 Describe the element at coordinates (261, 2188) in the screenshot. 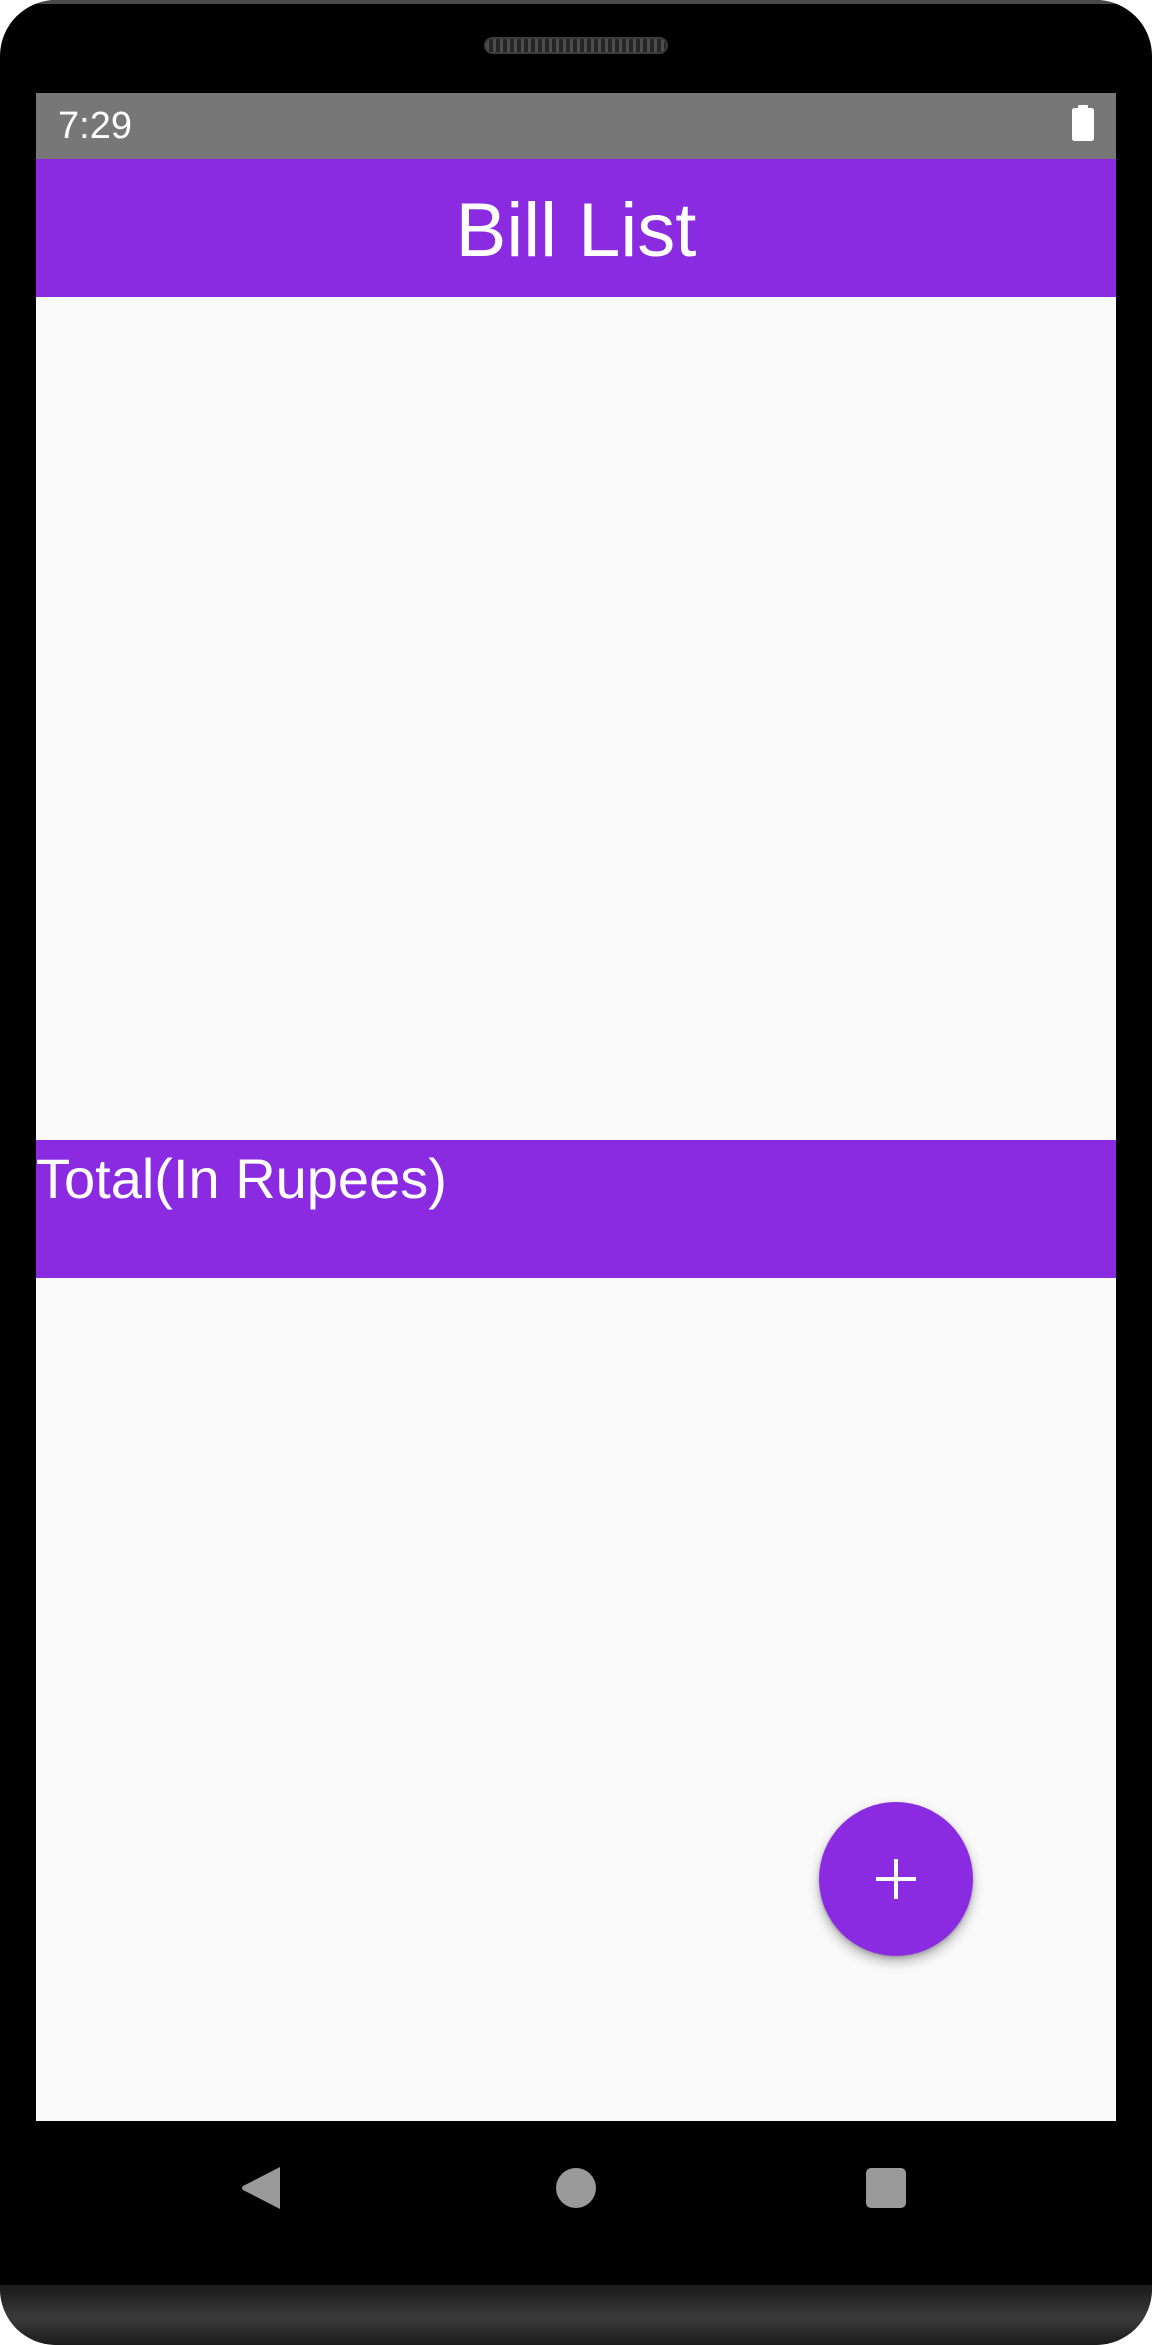

I see `back-triangle-icon` at that location.